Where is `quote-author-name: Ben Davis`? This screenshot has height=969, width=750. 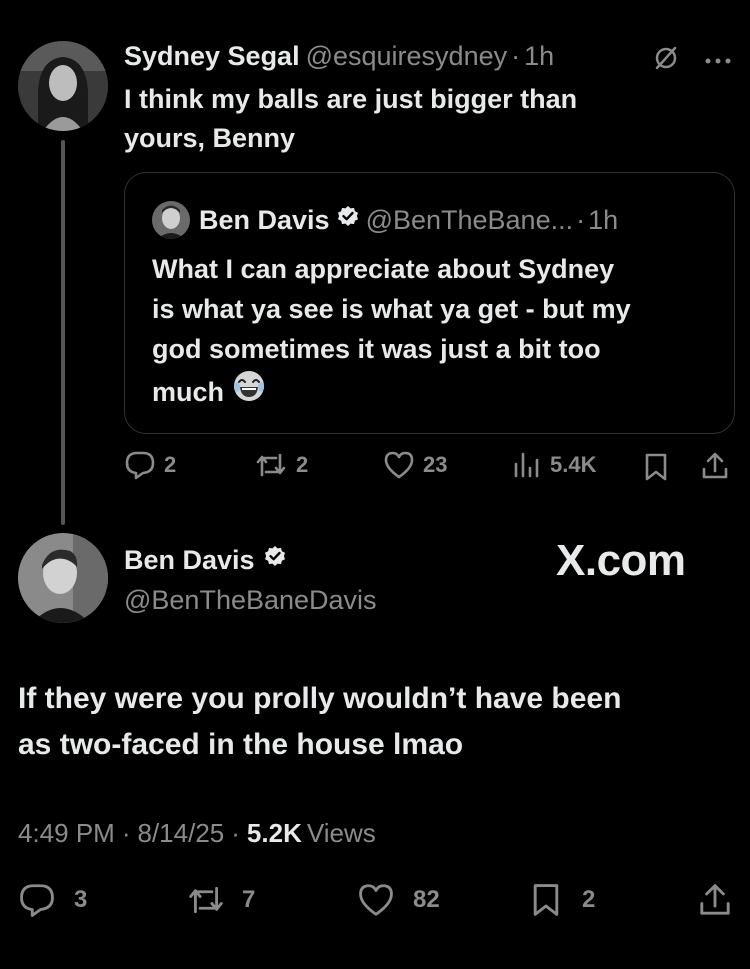
quote-author-name: Ben Davis is located at coordinates (264, 220).